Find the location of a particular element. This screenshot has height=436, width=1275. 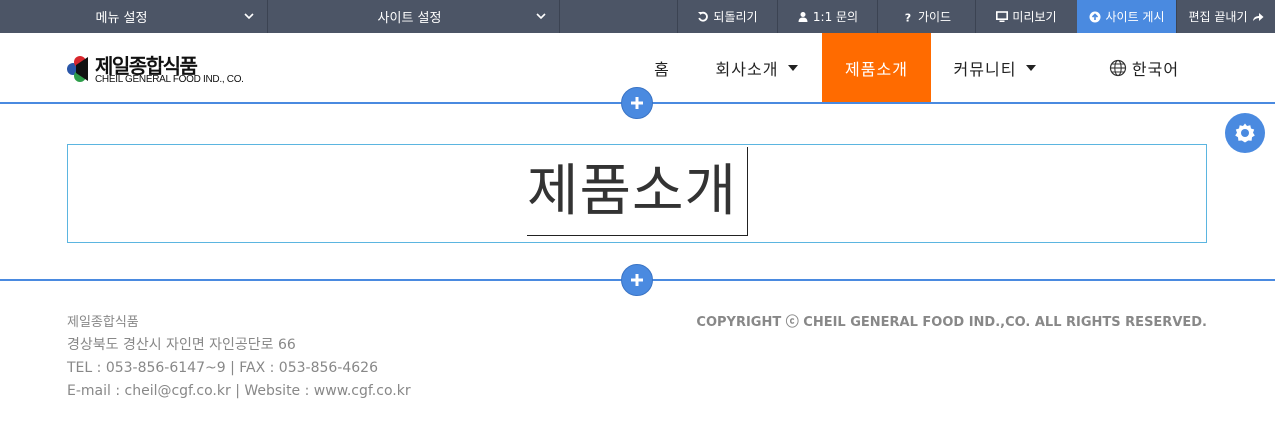

menu-settings-label: 메뉴 설정 is located at coordinates (121, 18).